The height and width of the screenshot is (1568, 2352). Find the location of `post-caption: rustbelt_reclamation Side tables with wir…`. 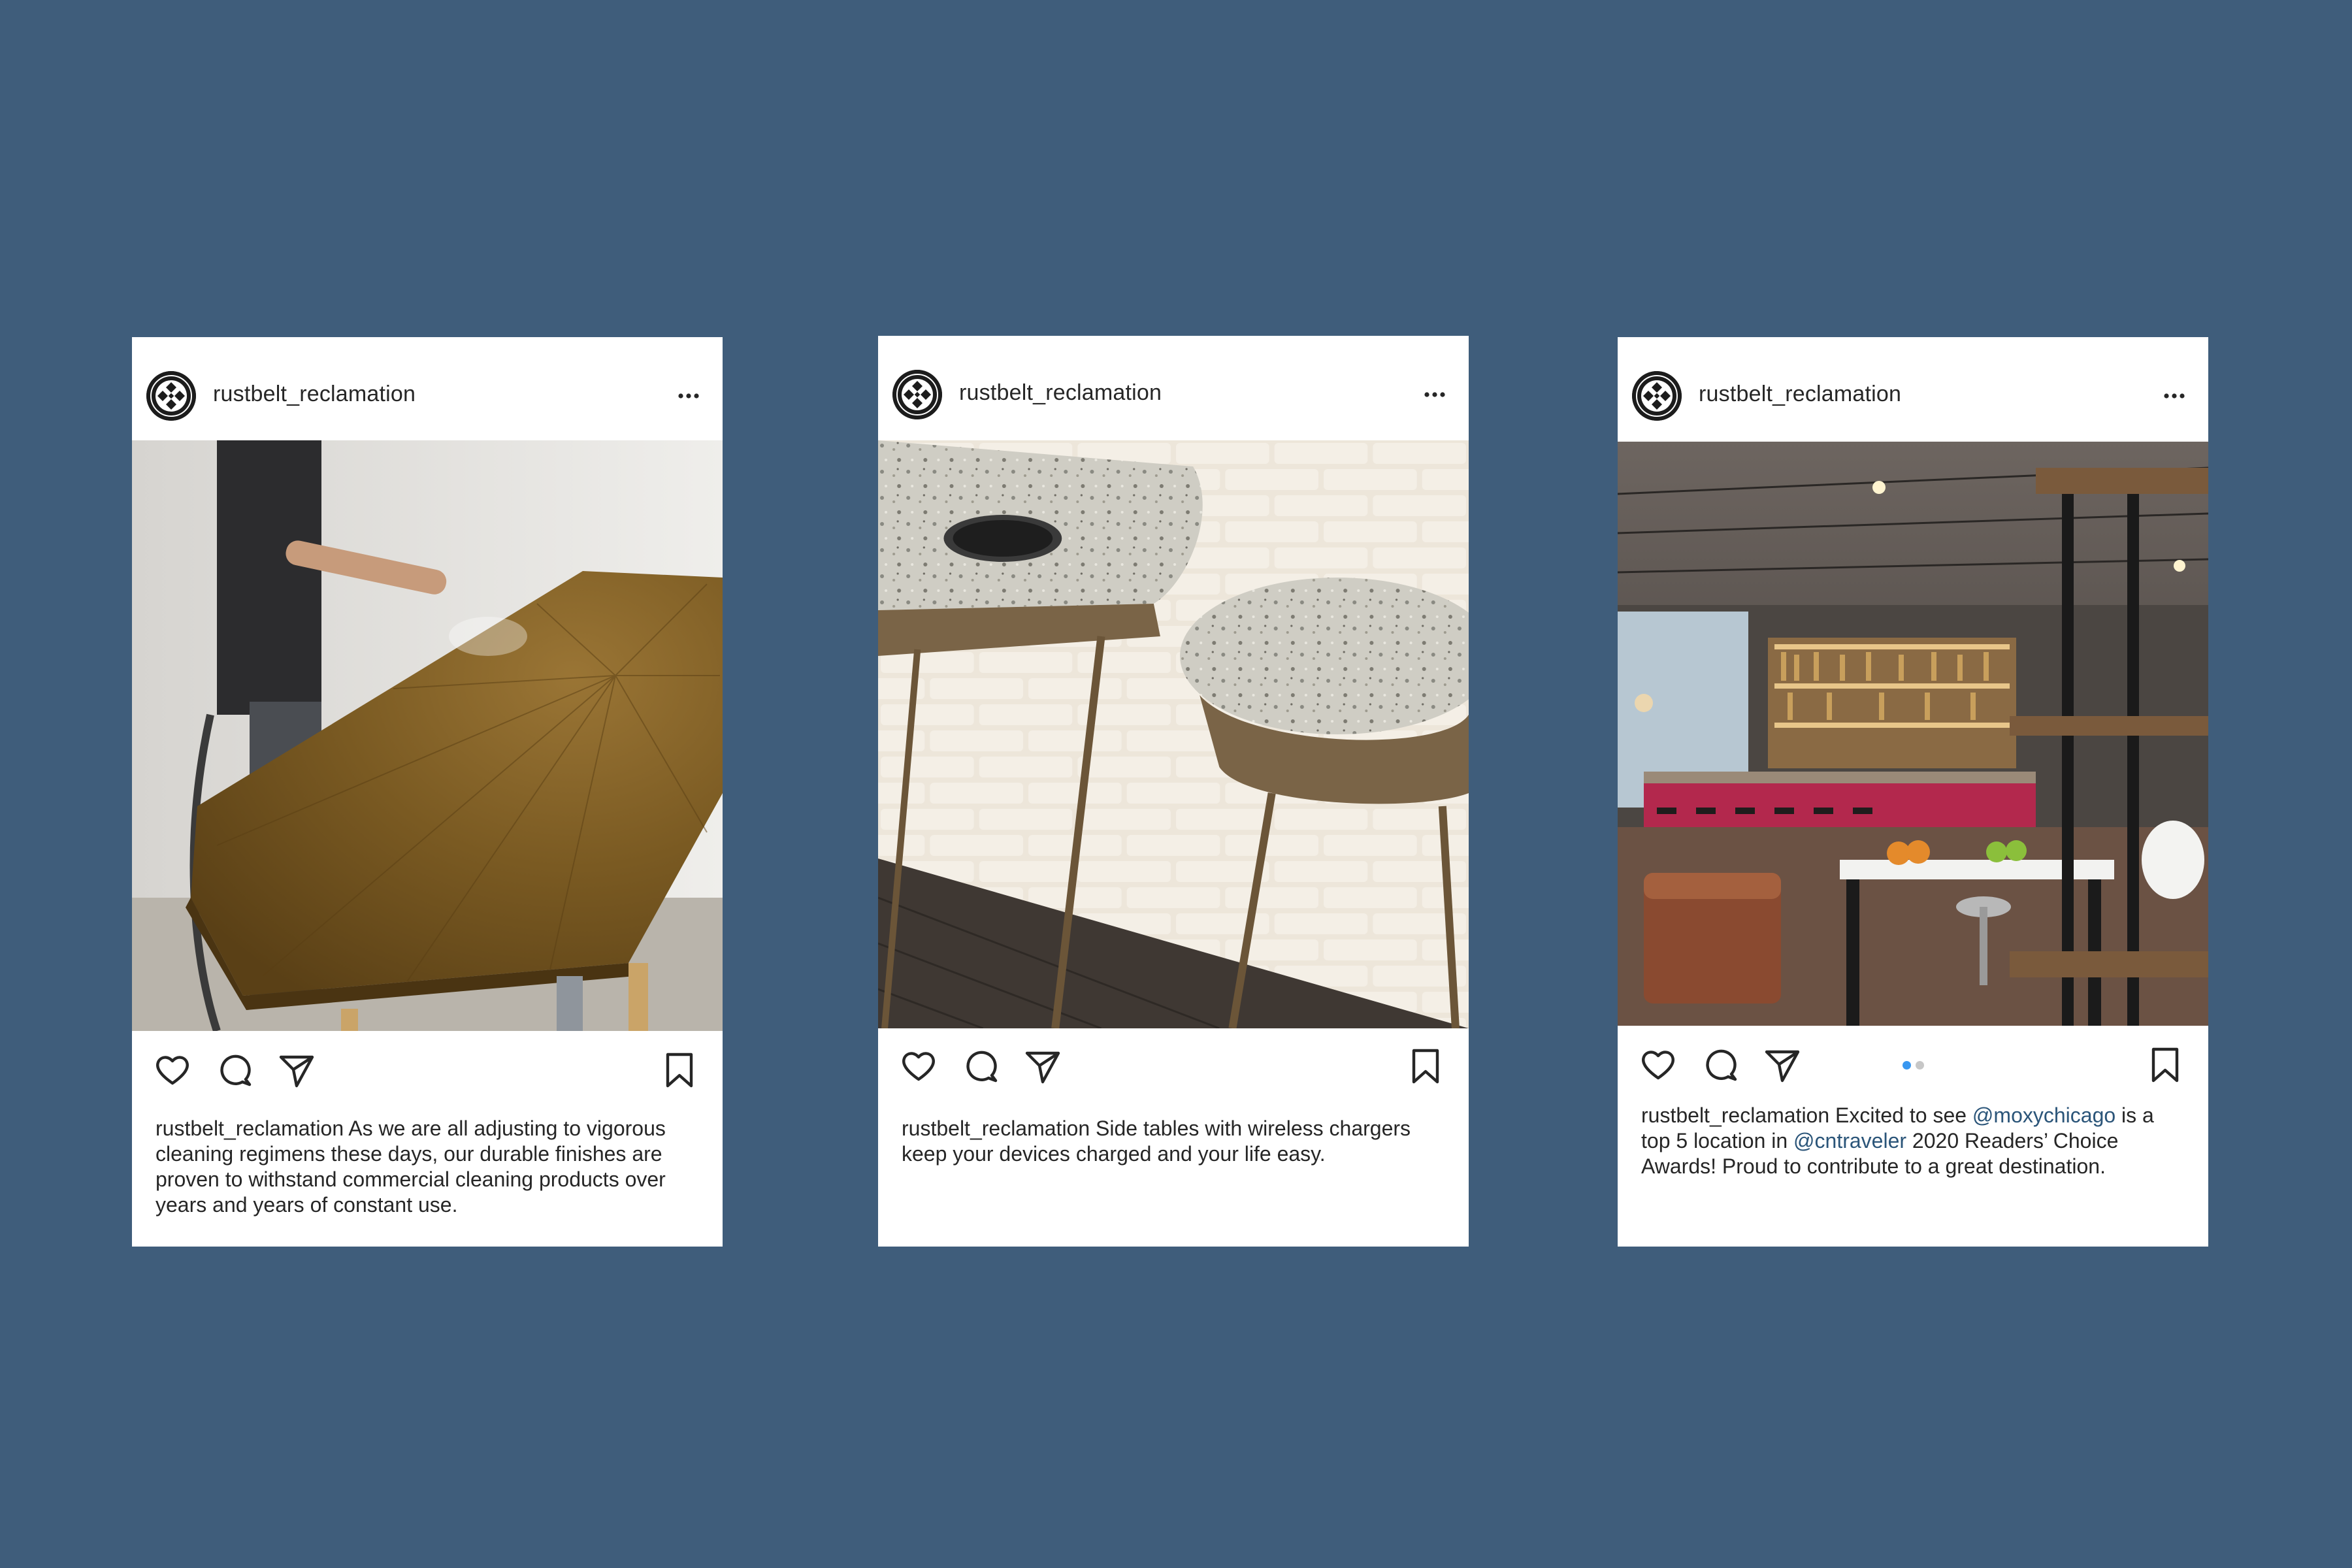

post-caption: rustbelt_reclamation Side tables with wir… is located at coordinates (1173, 1141).